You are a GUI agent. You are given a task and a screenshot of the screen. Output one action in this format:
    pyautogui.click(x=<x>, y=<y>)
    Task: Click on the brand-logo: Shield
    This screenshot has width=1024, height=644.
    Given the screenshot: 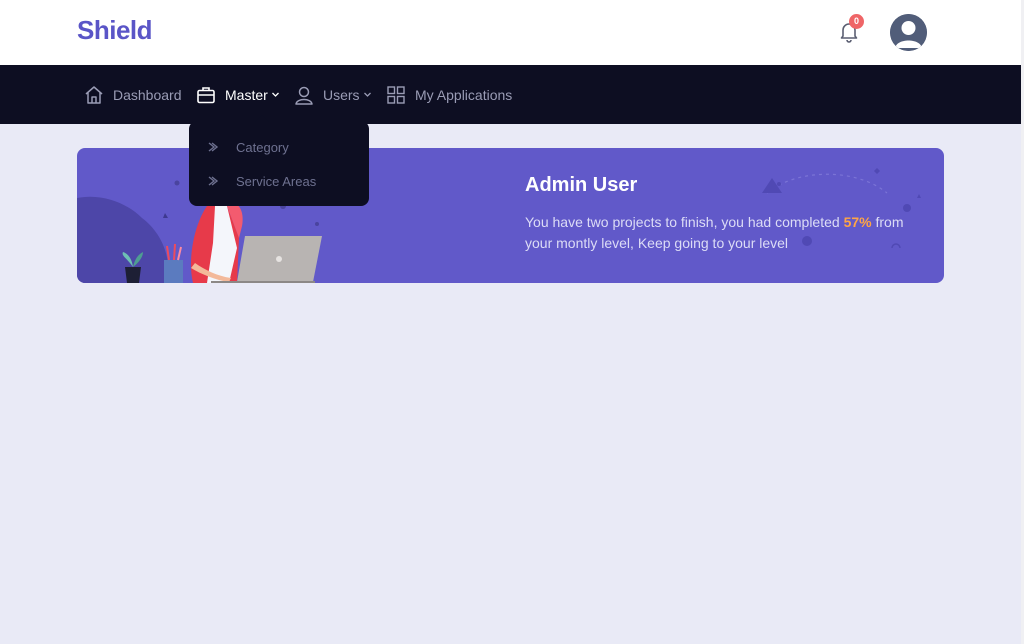 What is the action you would take?
    pyautogui.click(x=115, y=30)
    